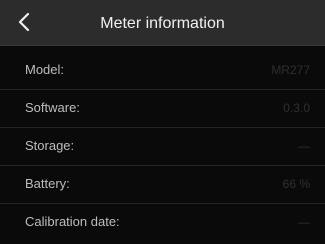  I want to click on storage-value: —, so click(304, 146).